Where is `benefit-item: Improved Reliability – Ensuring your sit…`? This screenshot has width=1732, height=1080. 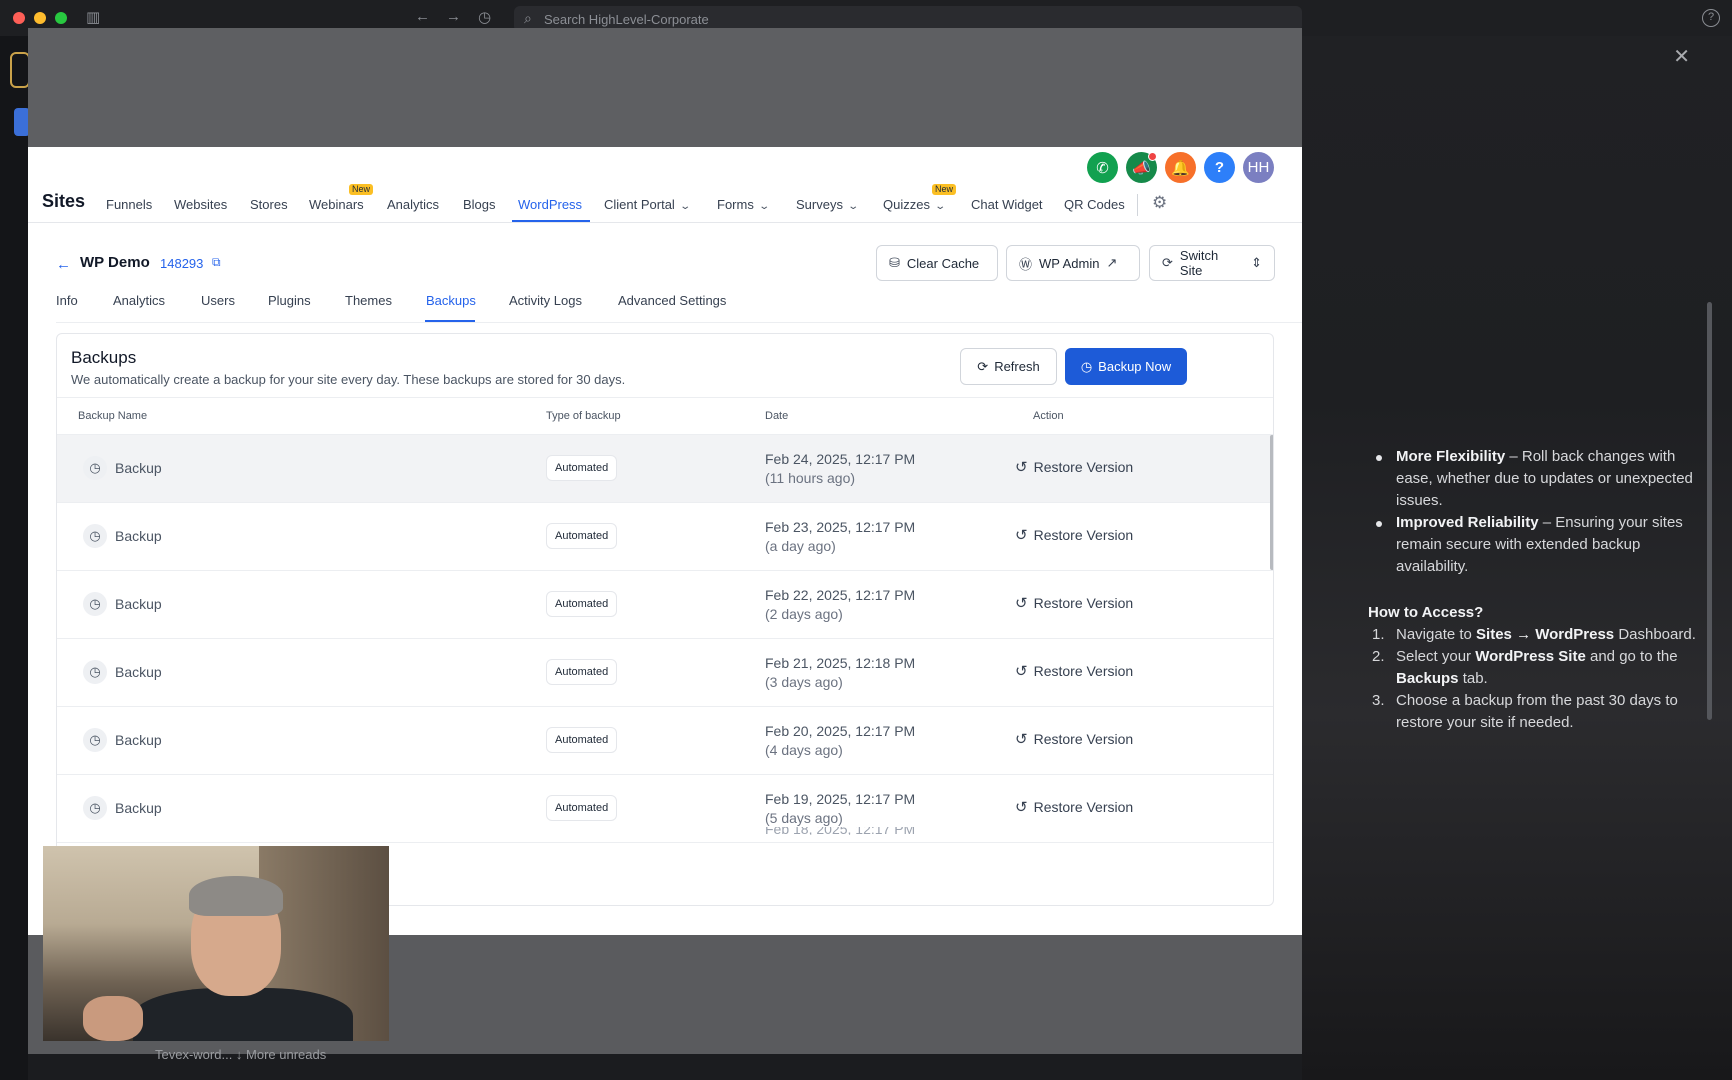
benefit-item: Improved Reliability – Ensuring your sit… is located at coordinates (1533, 545).